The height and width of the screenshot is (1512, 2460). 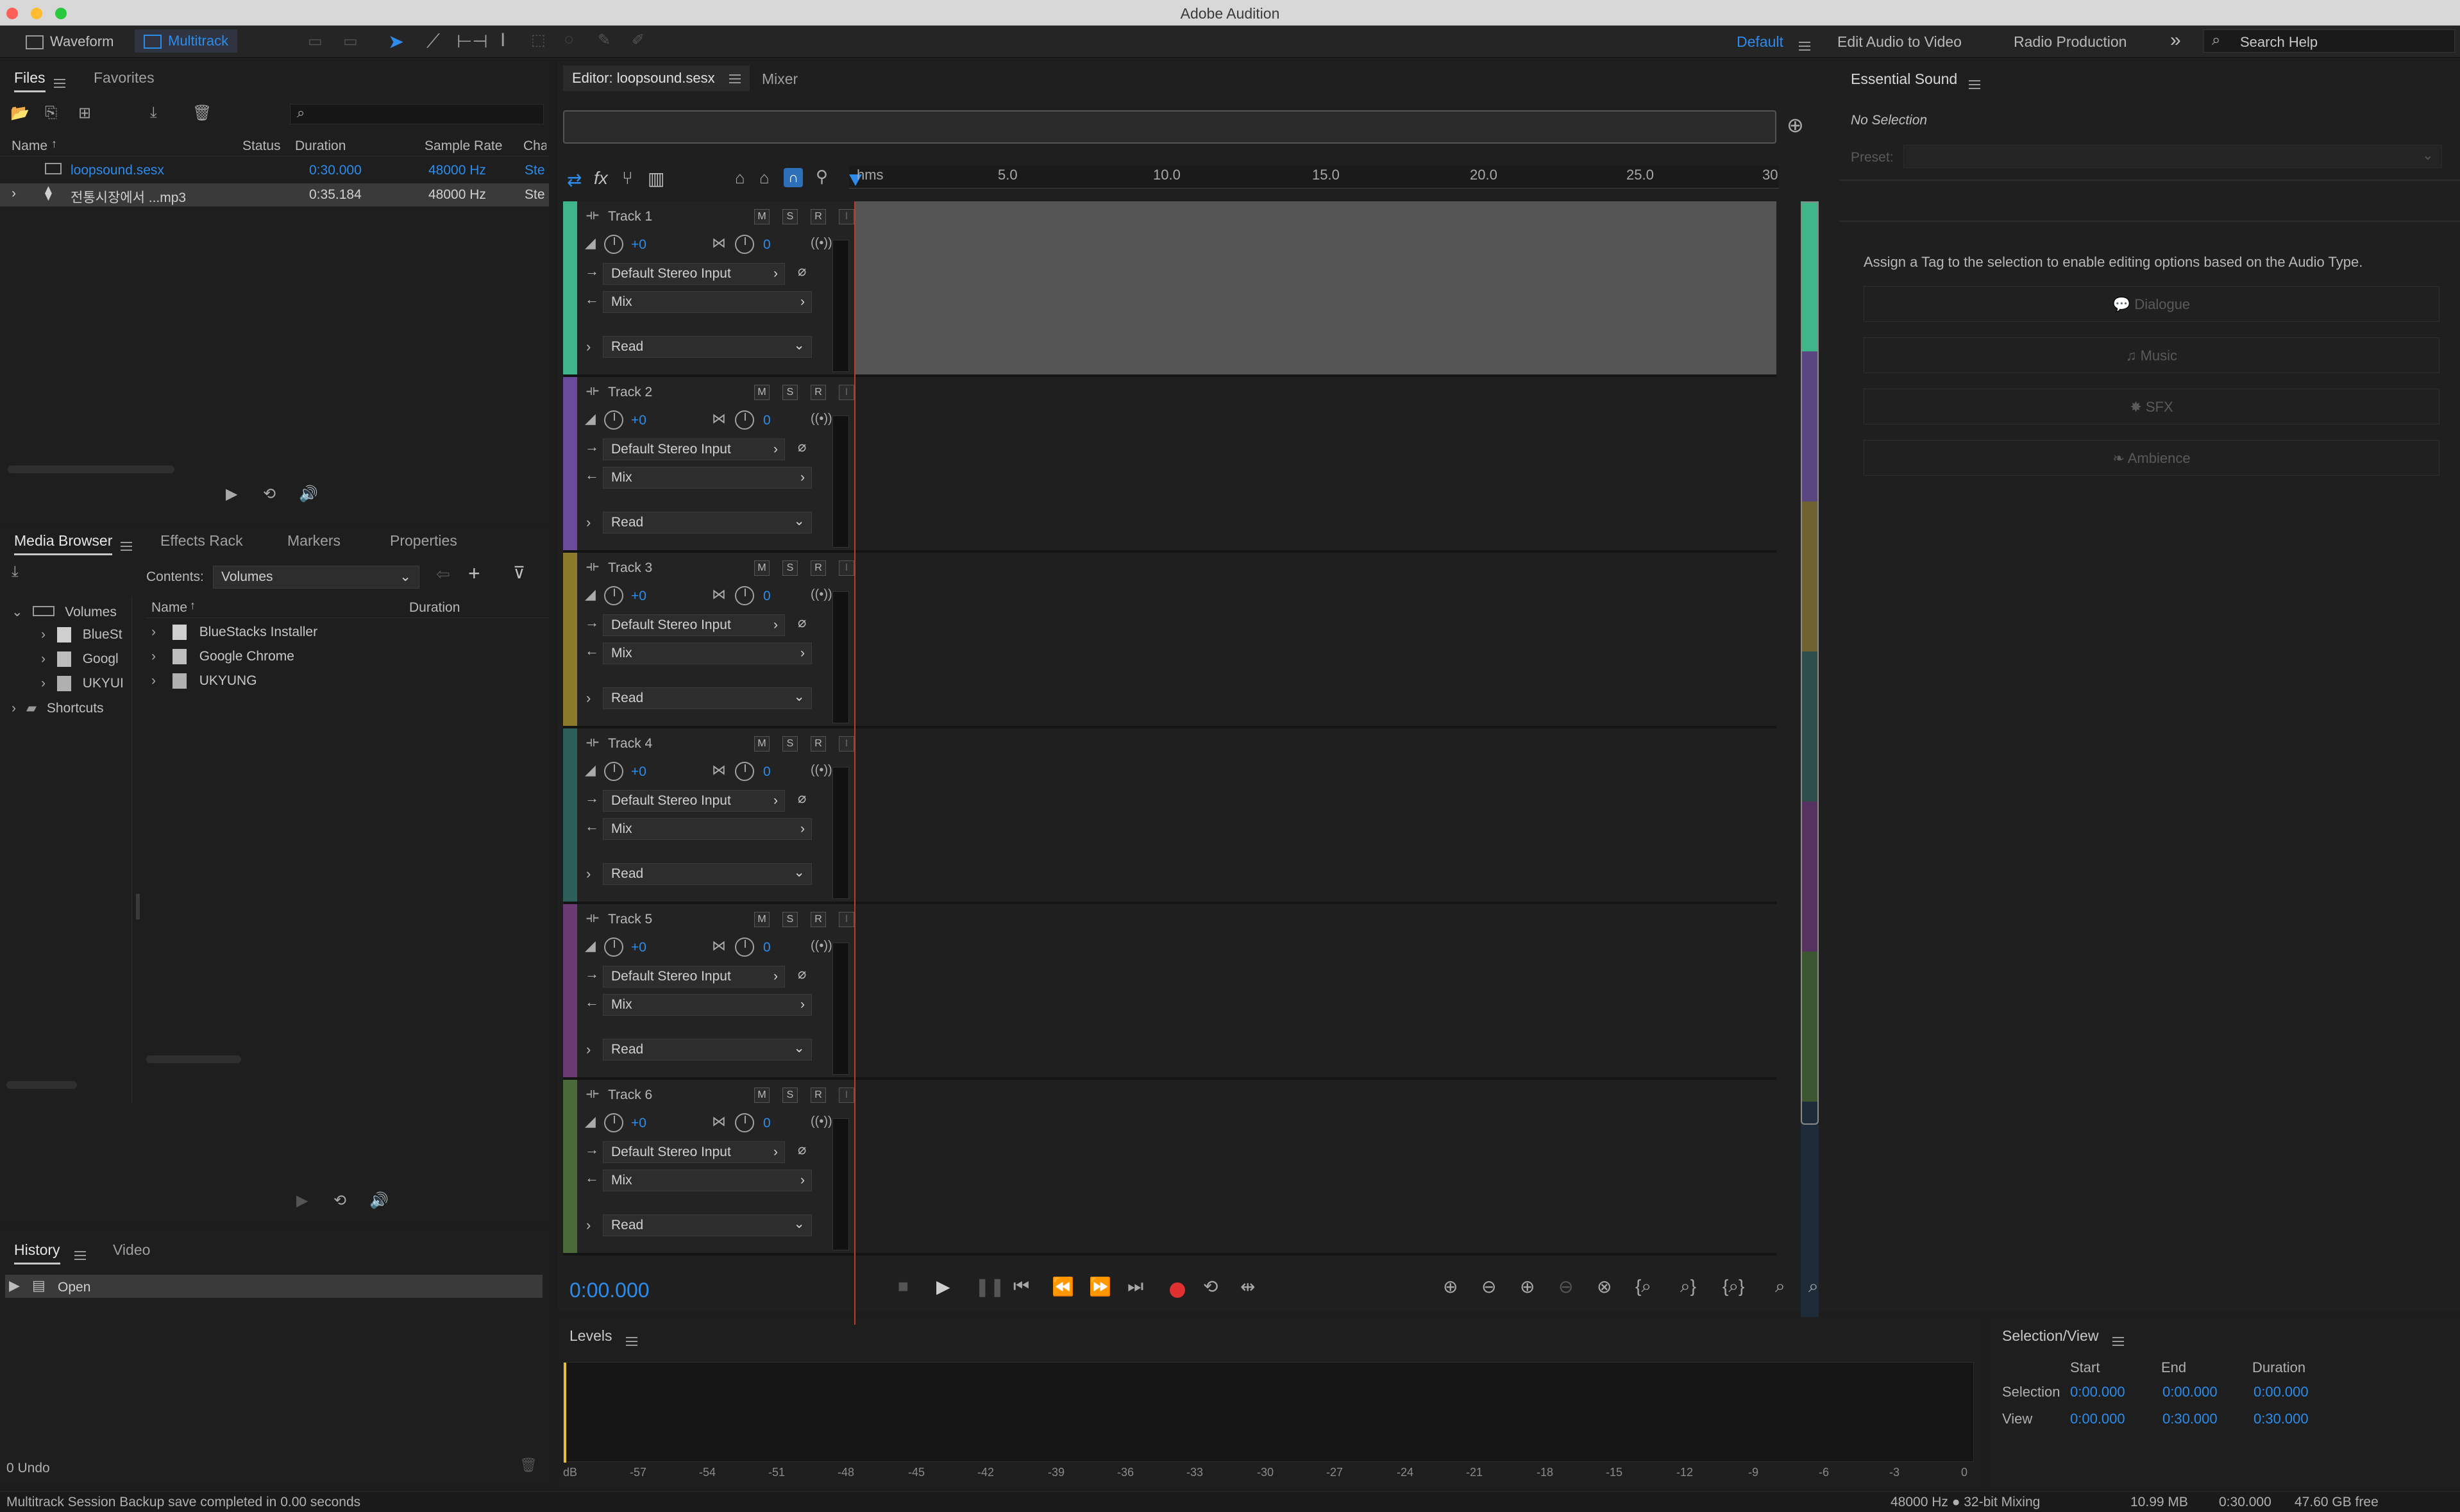 I want to click on waveform-mode-button: Waveform, so click(x=69, y=42).